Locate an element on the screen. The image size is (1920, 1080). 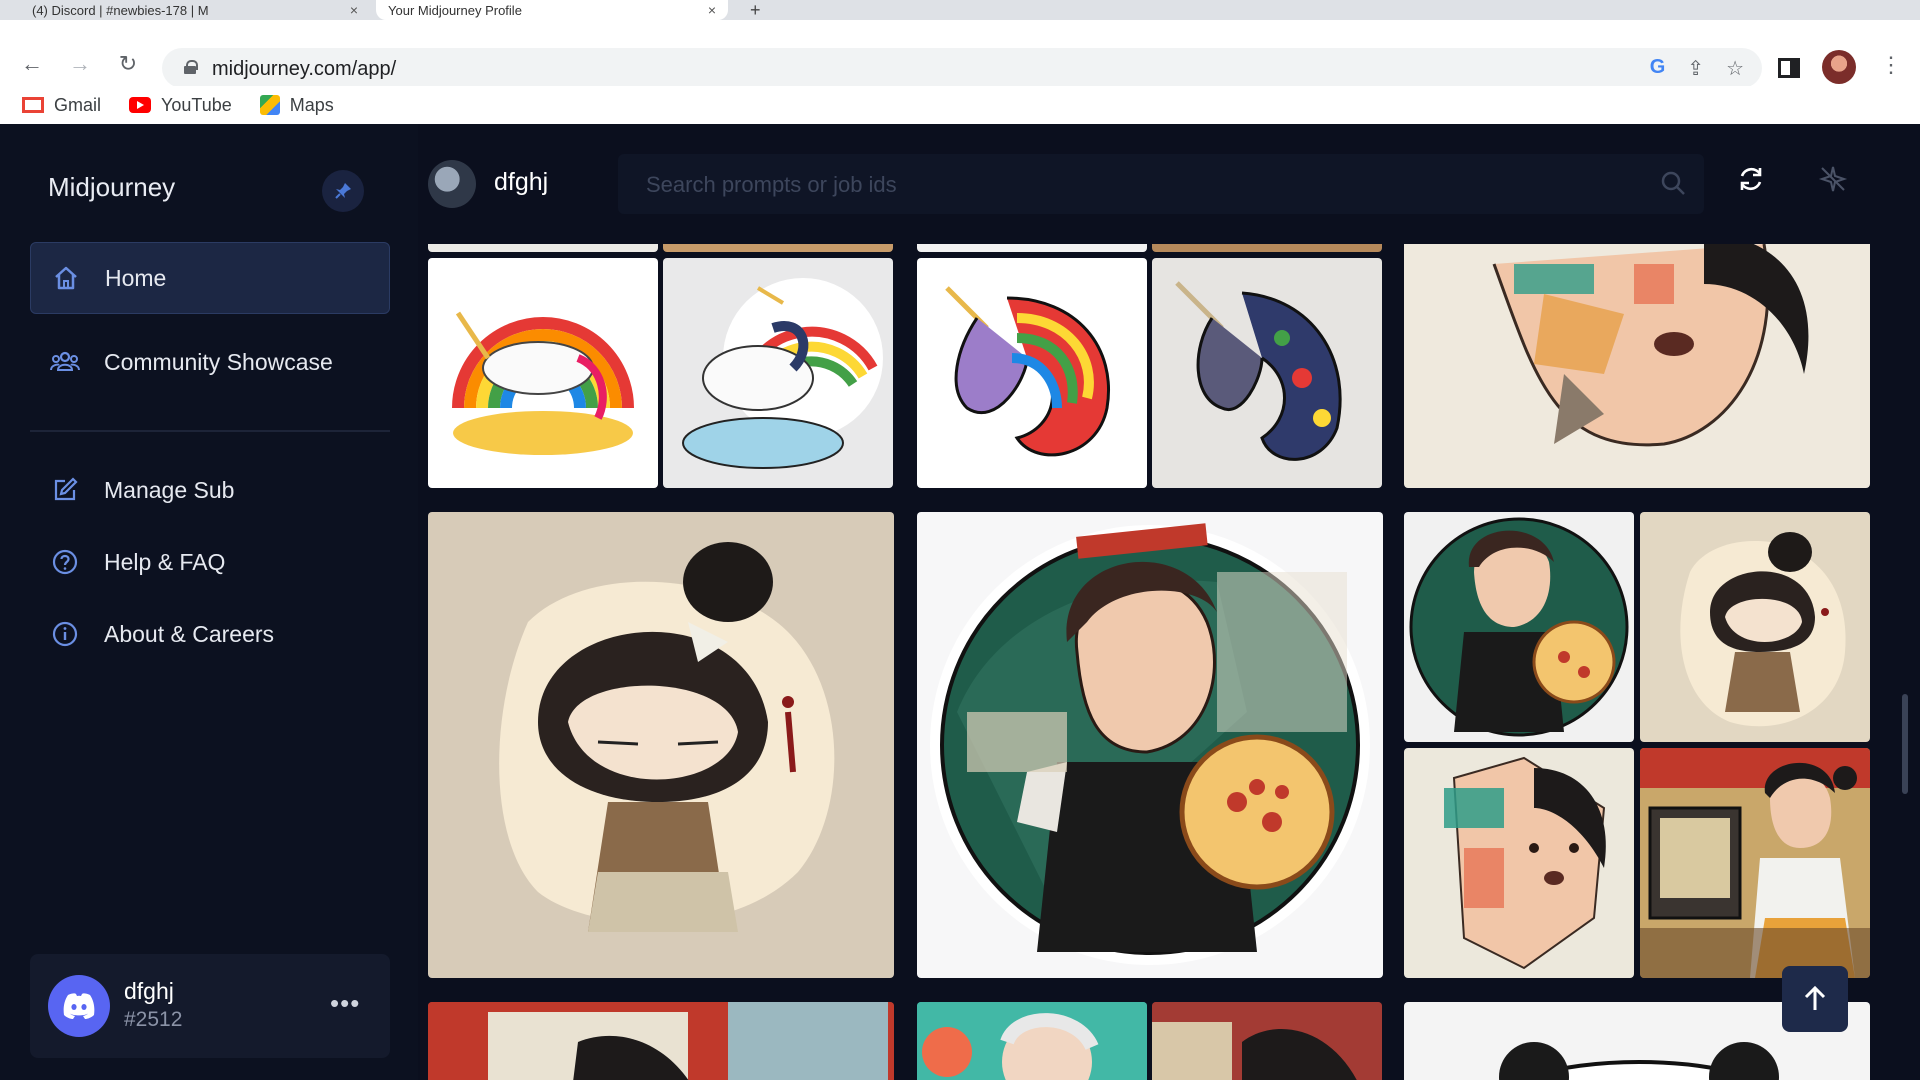
sidebar-item-about-careers: About & Careers is located at coordinates (210, 634).